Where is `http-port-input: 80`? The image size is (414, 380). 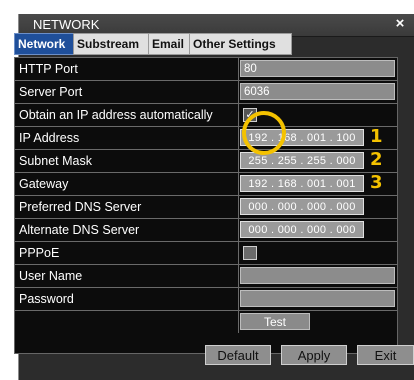 http-port-input: 80 is located at coordinates (317, 68).